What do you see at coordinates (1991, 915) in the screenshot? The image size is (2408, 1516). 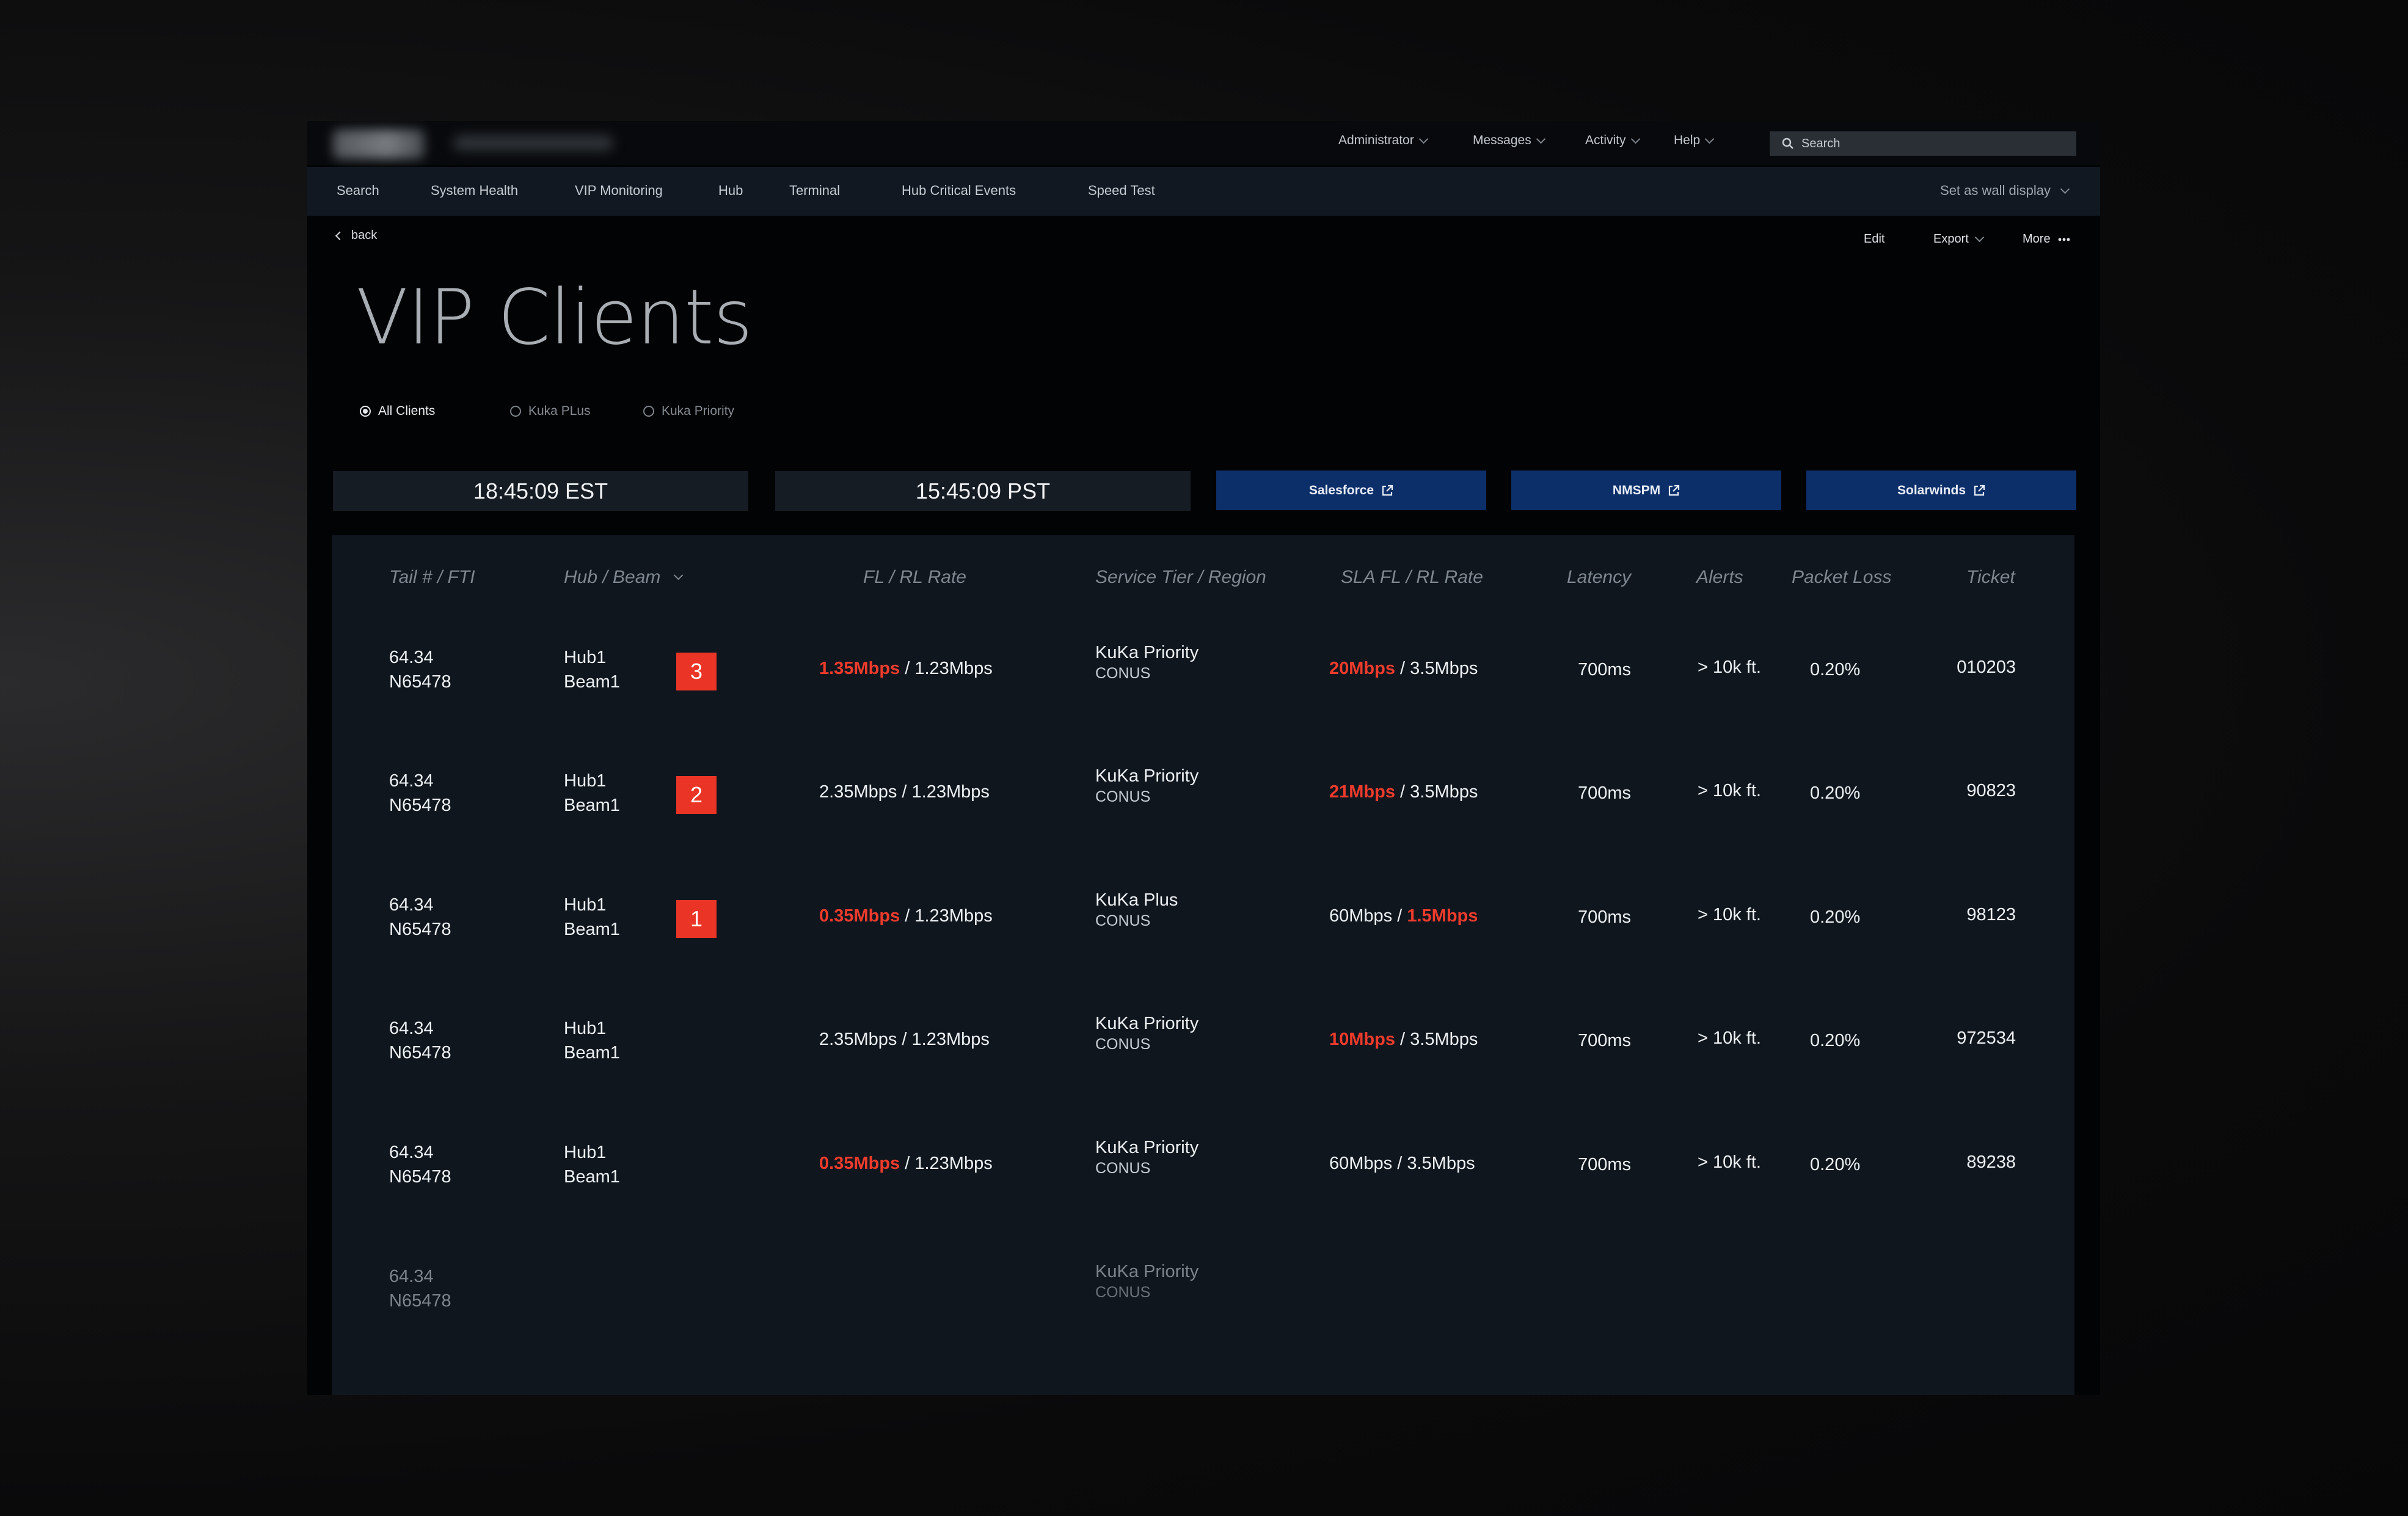 I see `ticket-cell: 98123` at bounding box center [1991, 915].